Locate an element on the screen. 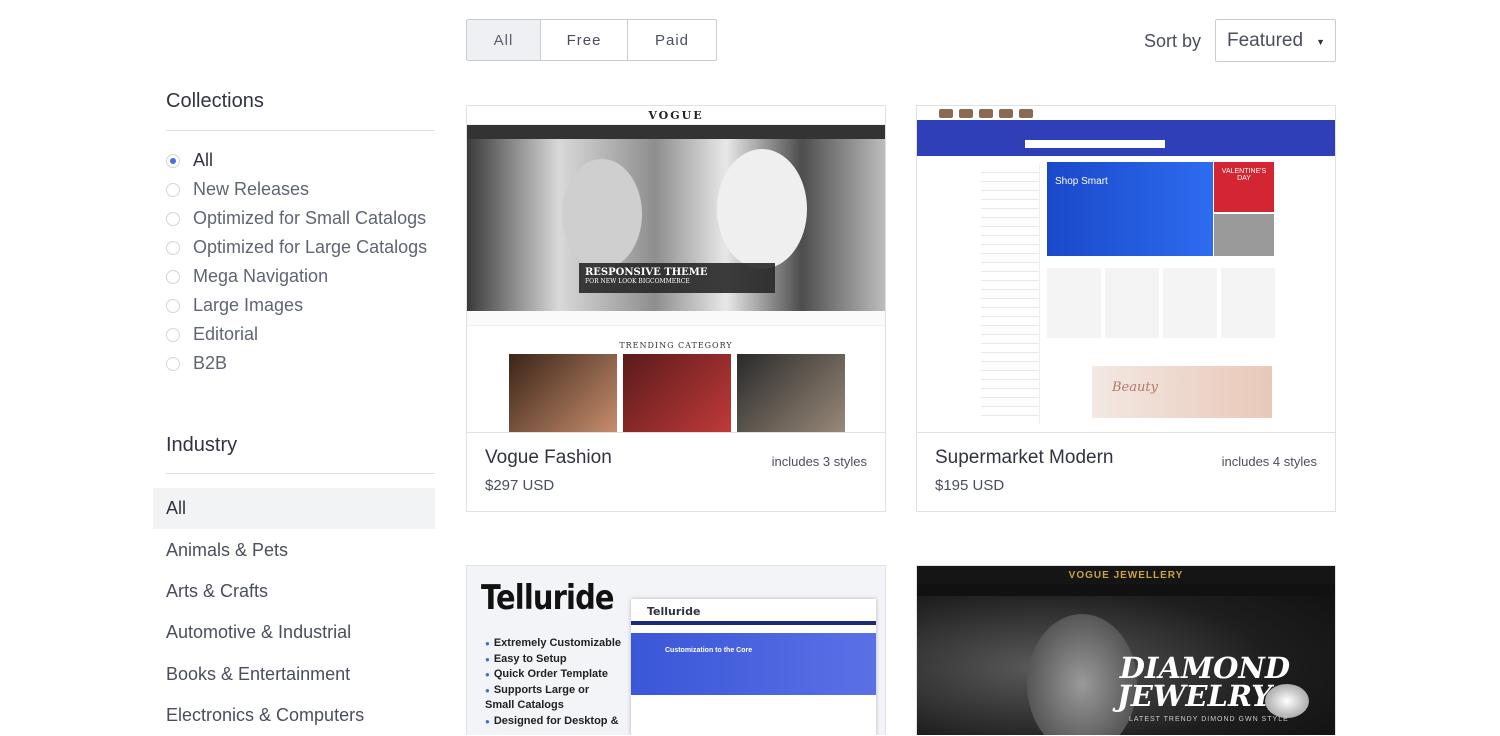 This screenshot has width=1500, height=736. theme-name: Vogue Fashion is located at coordinates (548, 458).